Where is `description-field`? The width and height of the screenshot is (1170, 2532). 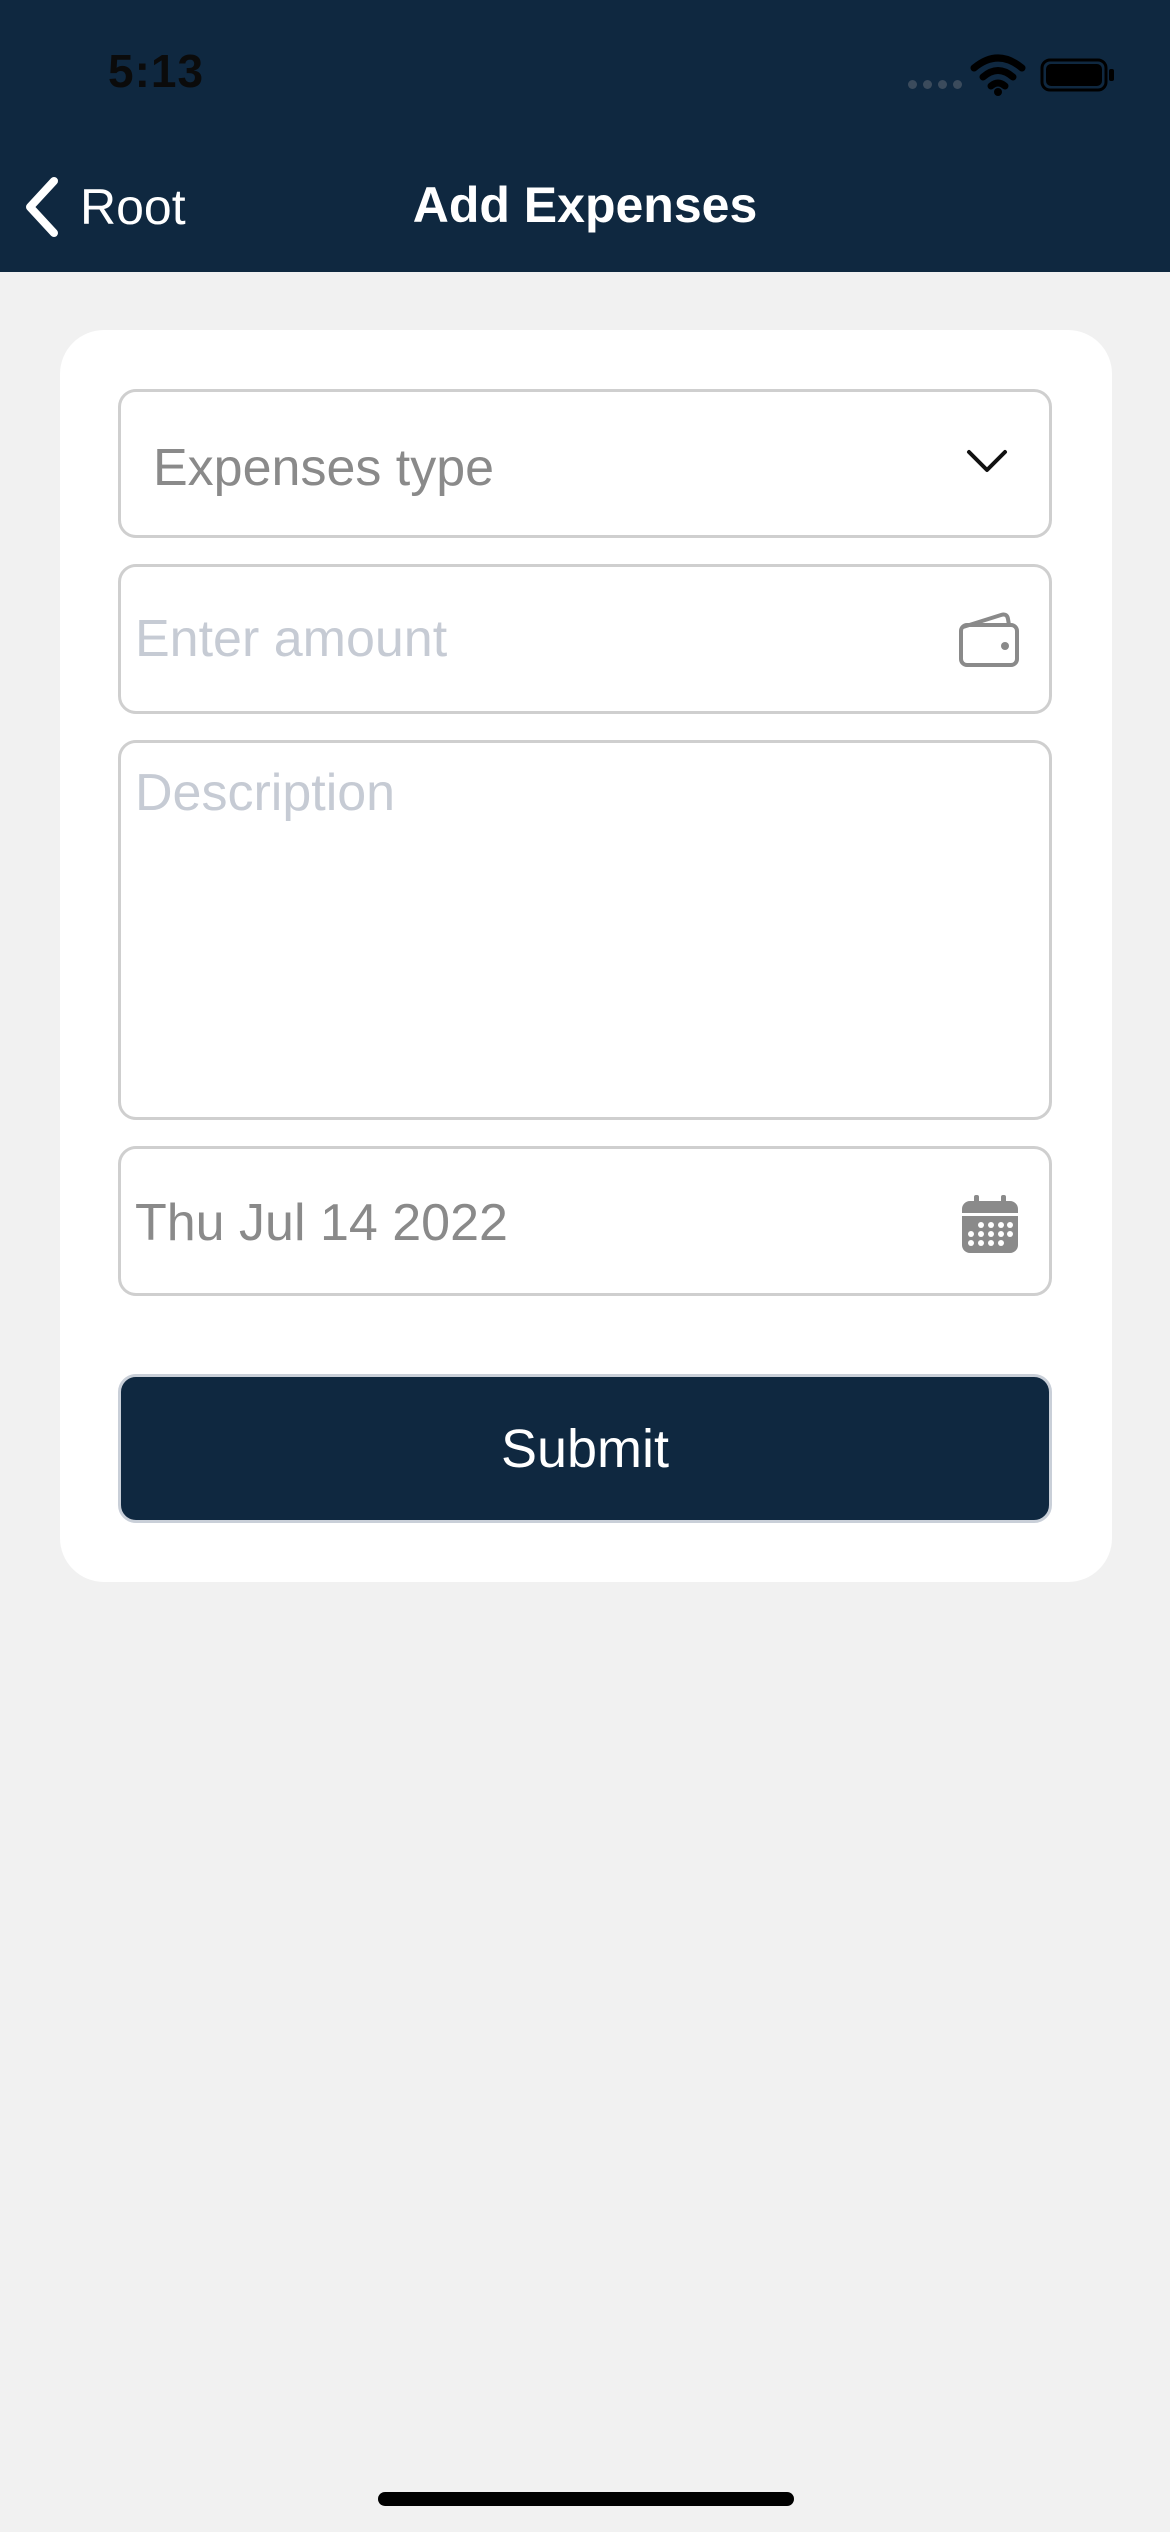 description-field is located at coordinates (585, 930).